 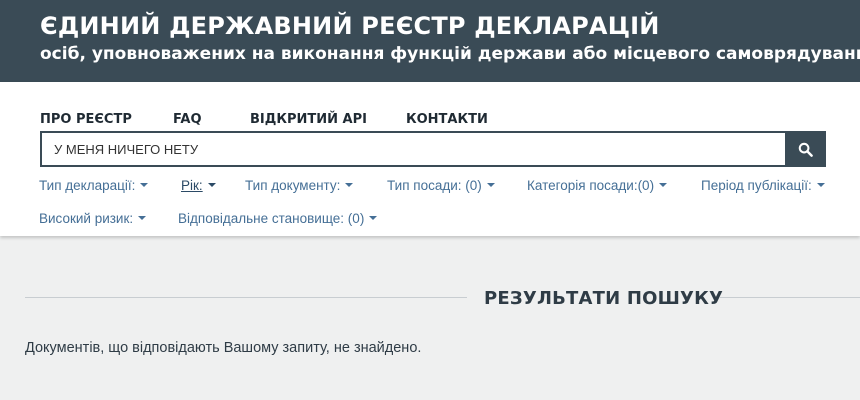 I want to click on search-button, so click(x=805, y=149).